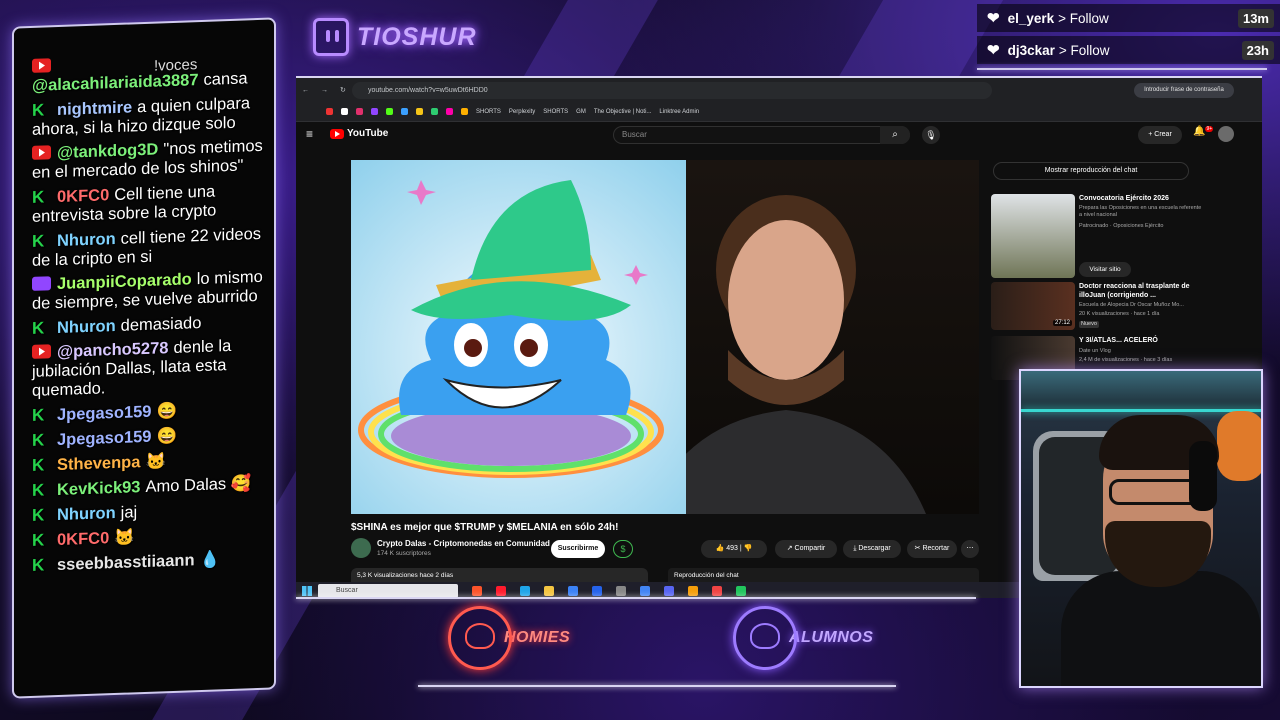 This screenshot has width=1280, height=720. I want to click on streamer-name: TIOSHUR, so click(417, 36).